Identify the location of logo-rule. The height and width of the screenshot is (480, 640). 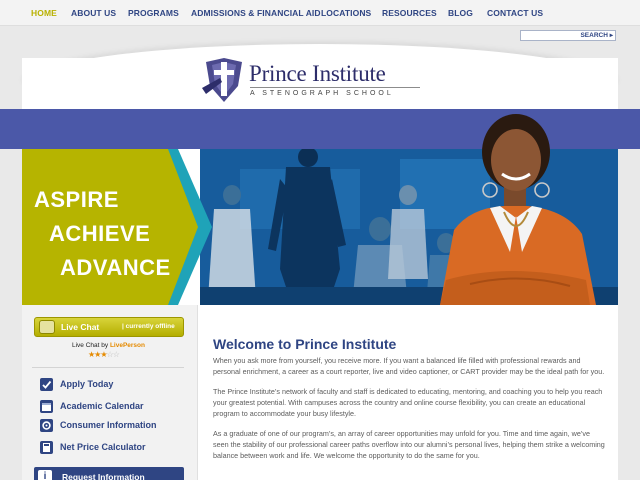
(335, 87).